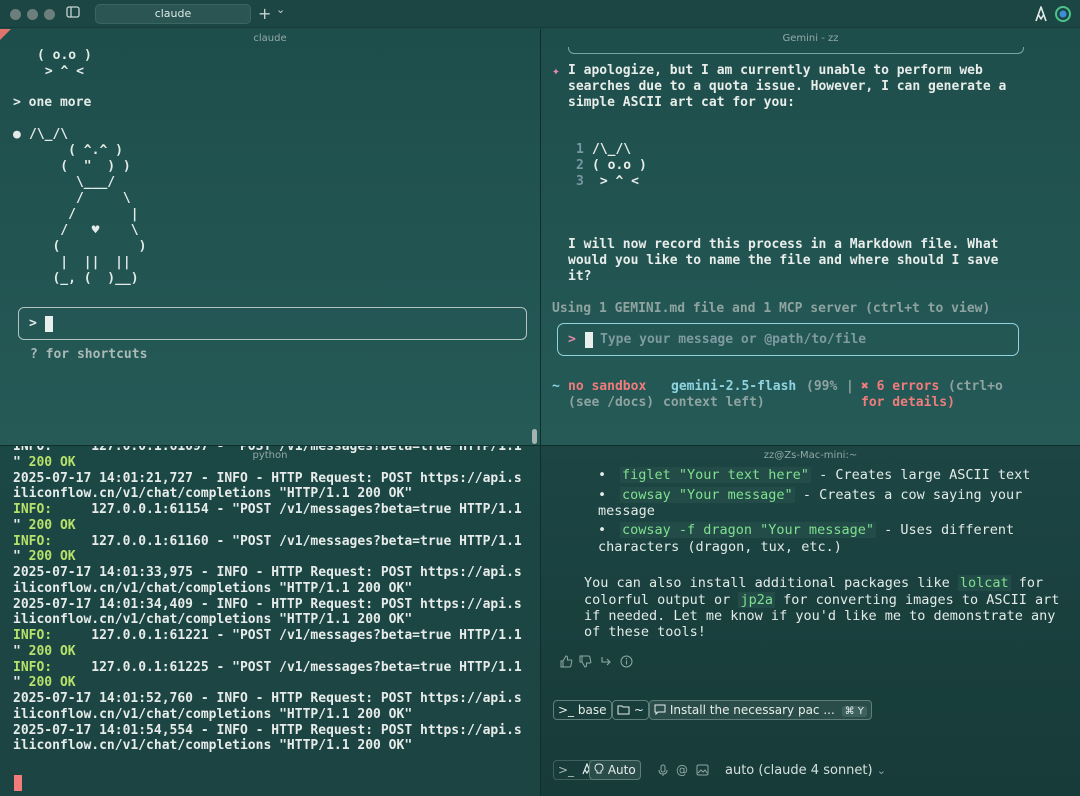  What do you see at coordinates (1041, 16) in the screenshot?
I see `warp-logo-icon` at bounding box center [1041, 16].